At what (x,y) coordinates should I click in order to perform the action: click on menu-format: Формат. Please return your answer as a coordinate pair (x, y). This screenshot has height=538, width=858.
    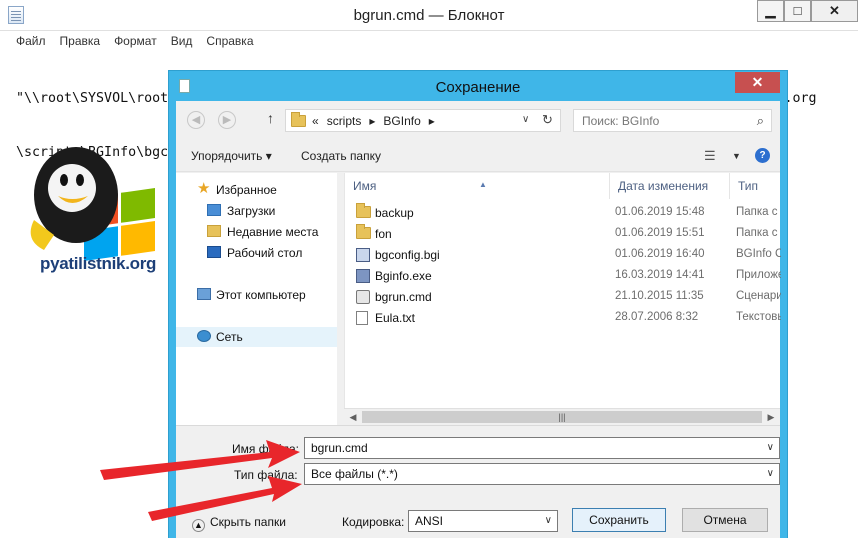
    Looking at the image, I should click on (135, 41).